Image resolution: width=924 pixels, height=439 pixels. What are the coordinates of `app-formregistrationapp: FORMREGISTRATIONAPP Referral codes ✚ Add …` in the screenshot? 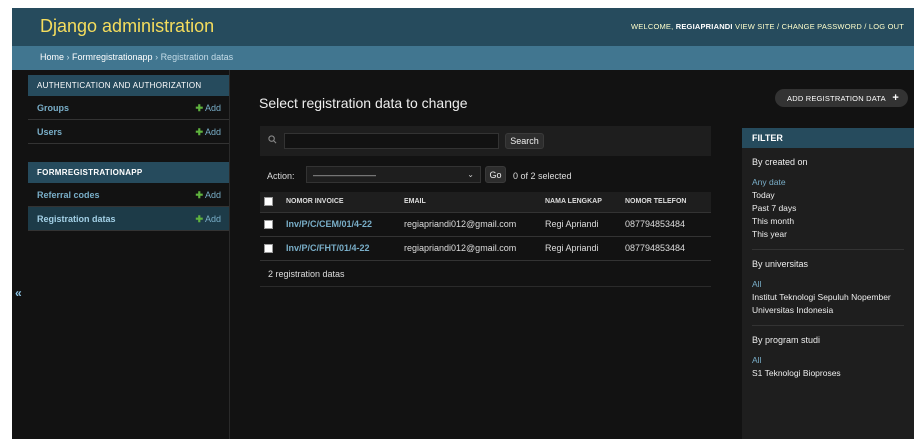 It's located at (128, 196).